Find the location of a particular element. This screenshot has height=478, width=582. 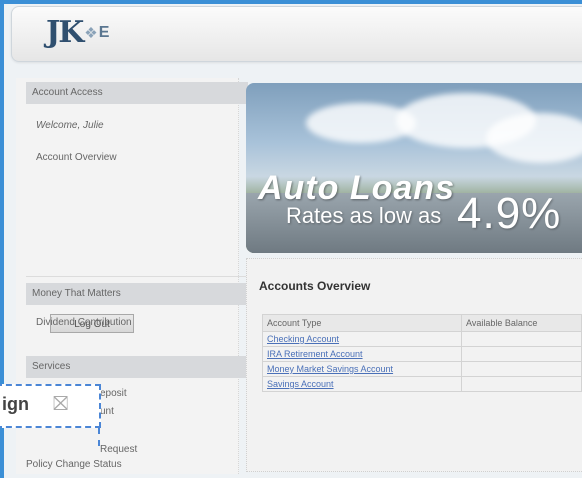

money-matters-header: Money That Matters is located at coordinates (137, 294).